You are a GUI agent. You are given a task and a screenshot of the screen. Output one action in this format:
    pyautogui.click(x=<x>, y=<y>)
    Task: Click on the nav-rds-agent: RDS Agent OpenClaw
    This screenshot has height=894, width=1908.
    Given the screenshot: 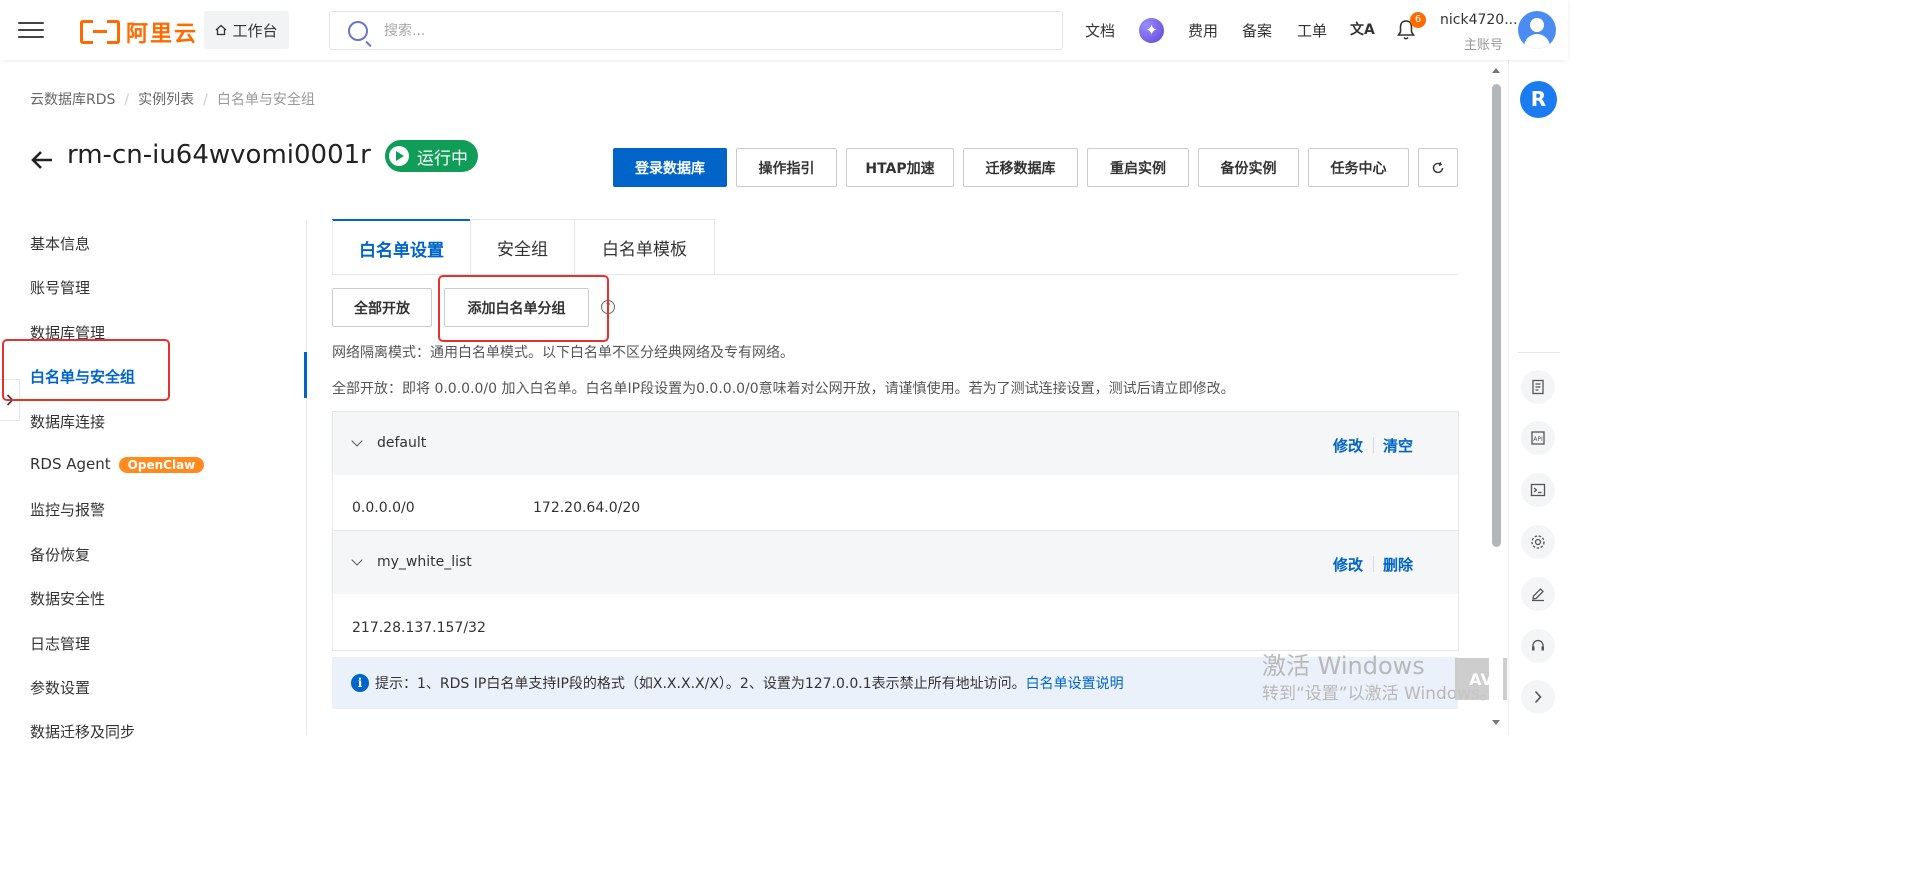 What is the action you would take?
    pyautogui.click(x=117, y=464)
    